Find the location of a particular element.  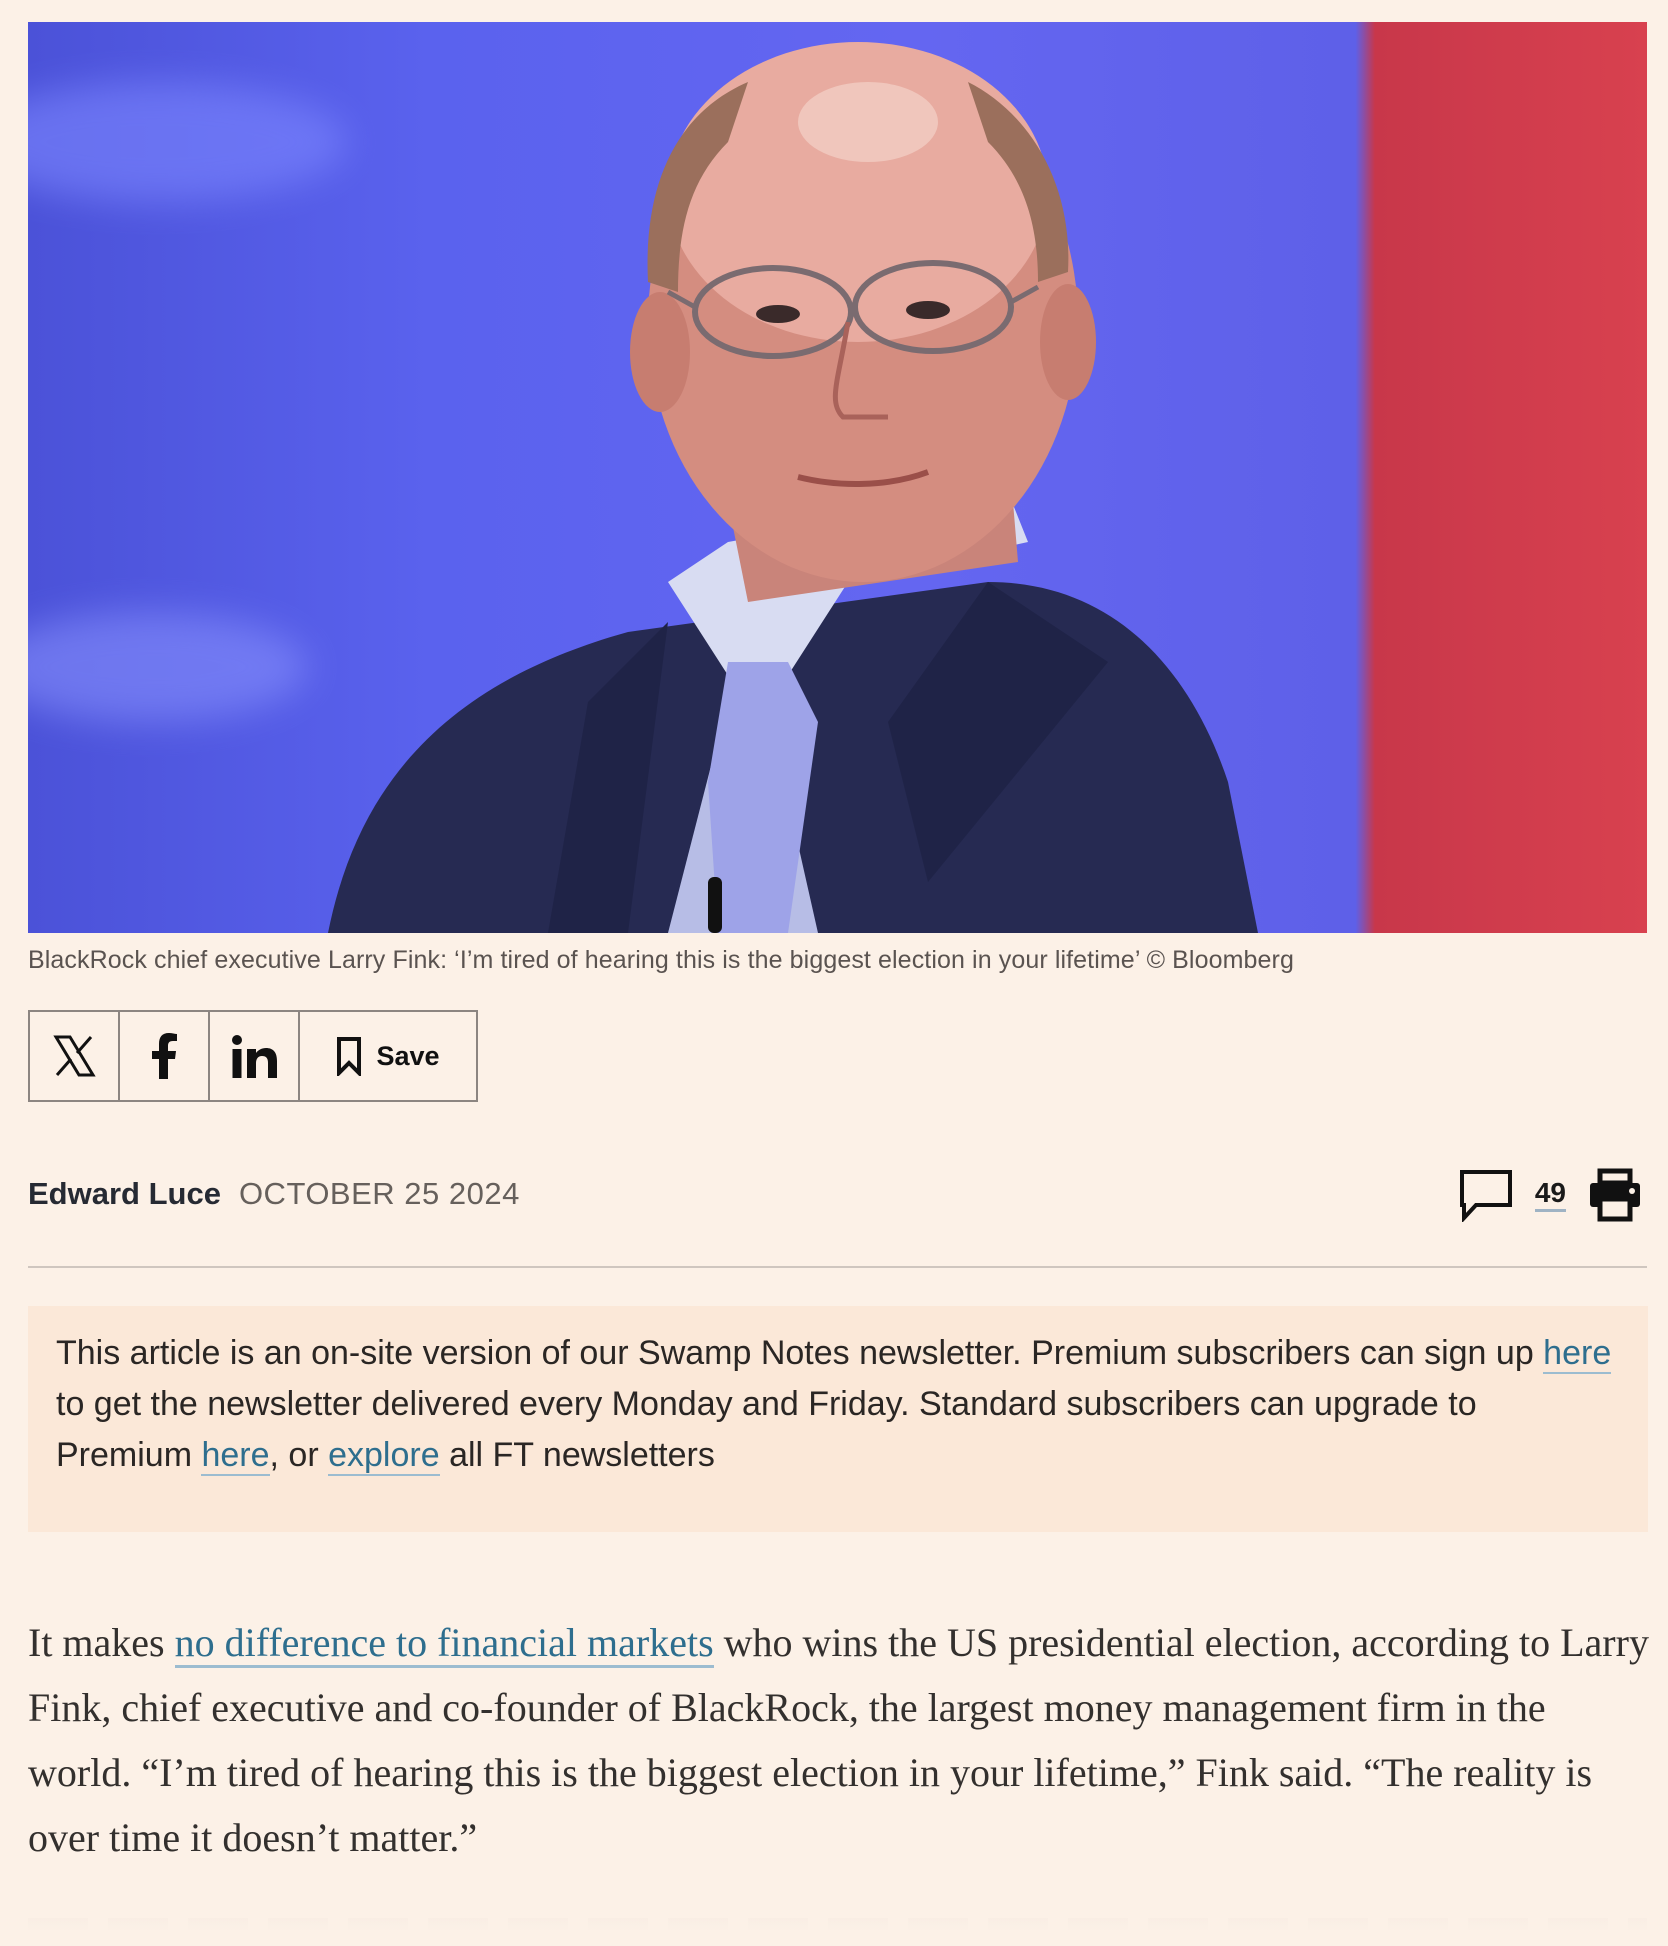

author-name: Edward Luce is located at coordinates (124, 1194).